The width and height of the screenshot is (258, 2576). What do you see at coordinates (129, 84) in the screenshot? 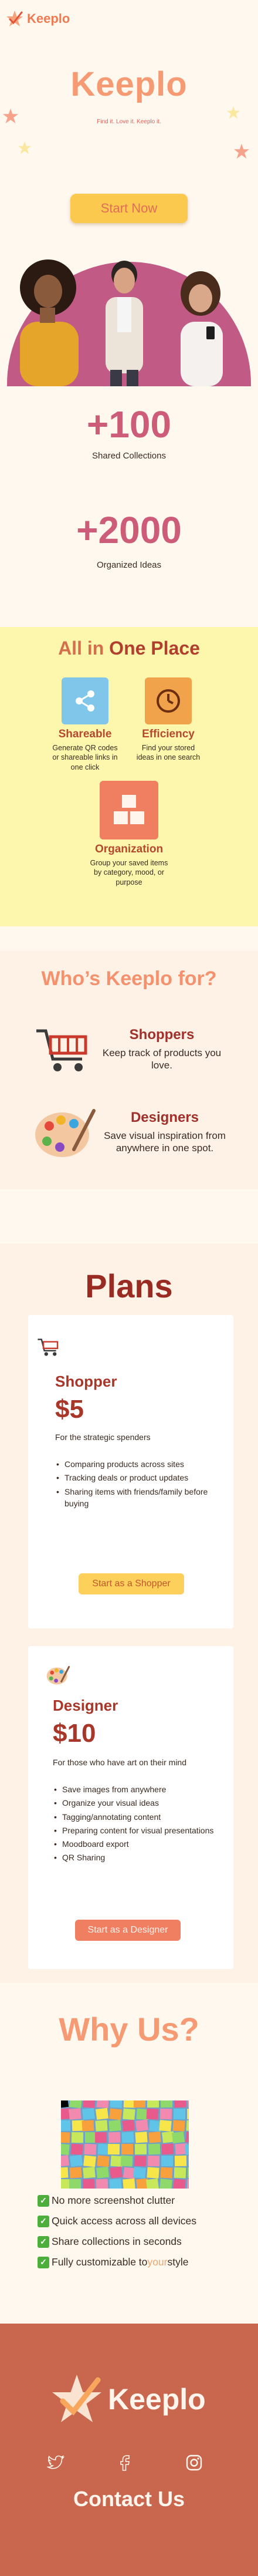
I see `hero-title: Keeplo` at bounding box center [129, 84].